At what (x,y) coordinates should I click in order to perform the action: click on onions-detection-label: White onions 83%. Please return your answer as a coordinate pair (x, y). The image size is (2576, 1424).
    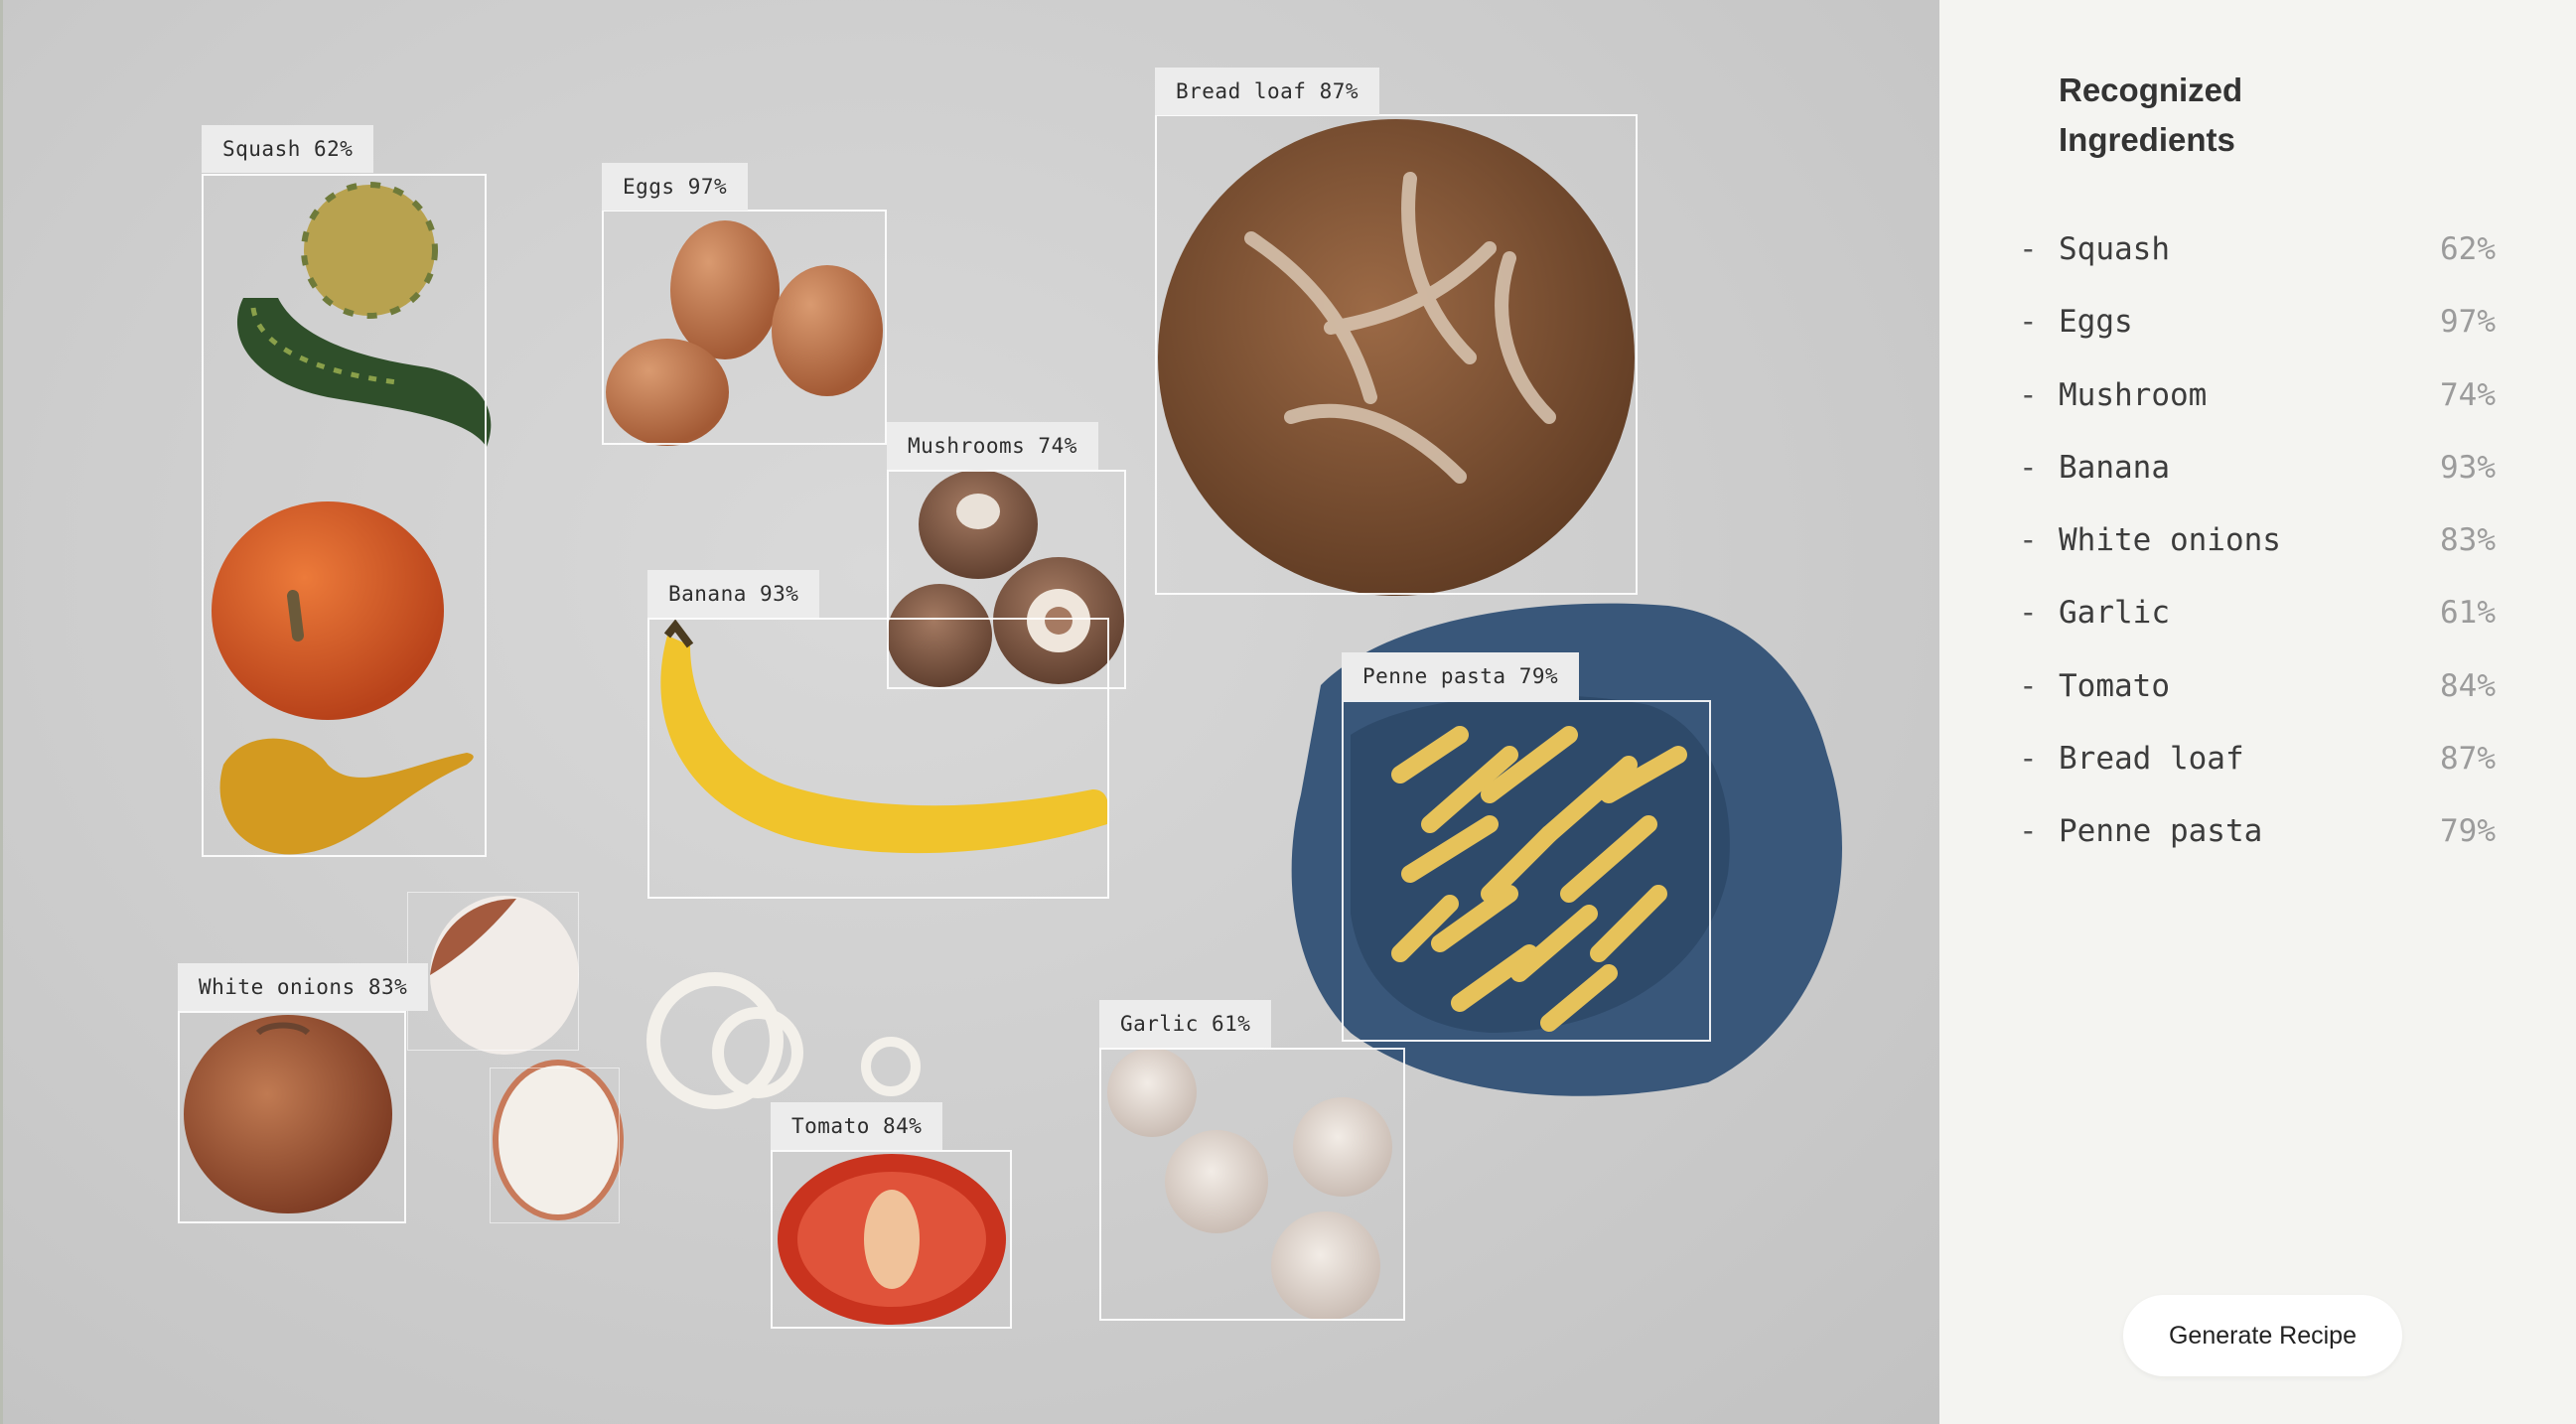
    Looking at the image, I should click on (304, 987).